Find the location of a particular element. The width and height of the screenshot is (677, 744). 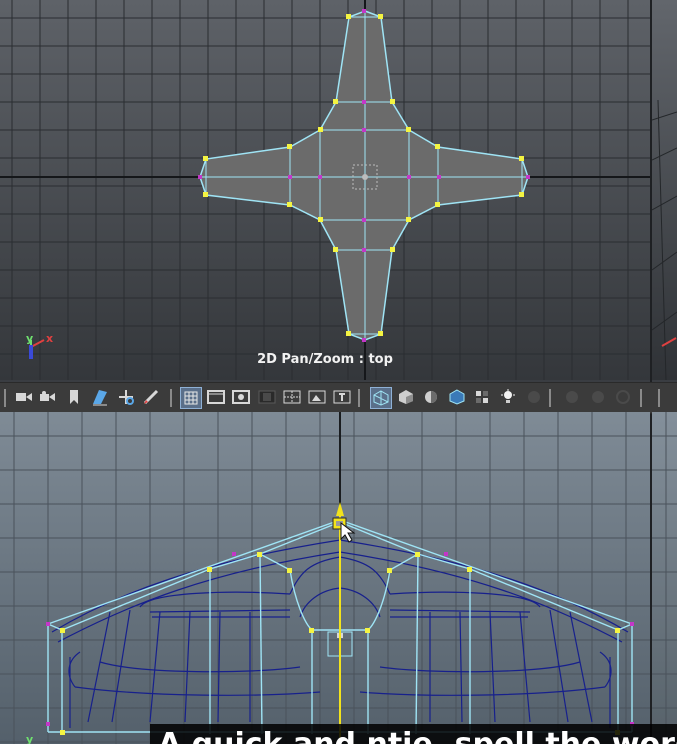

smooth-shade-icon is located at coordinates (406, 397).